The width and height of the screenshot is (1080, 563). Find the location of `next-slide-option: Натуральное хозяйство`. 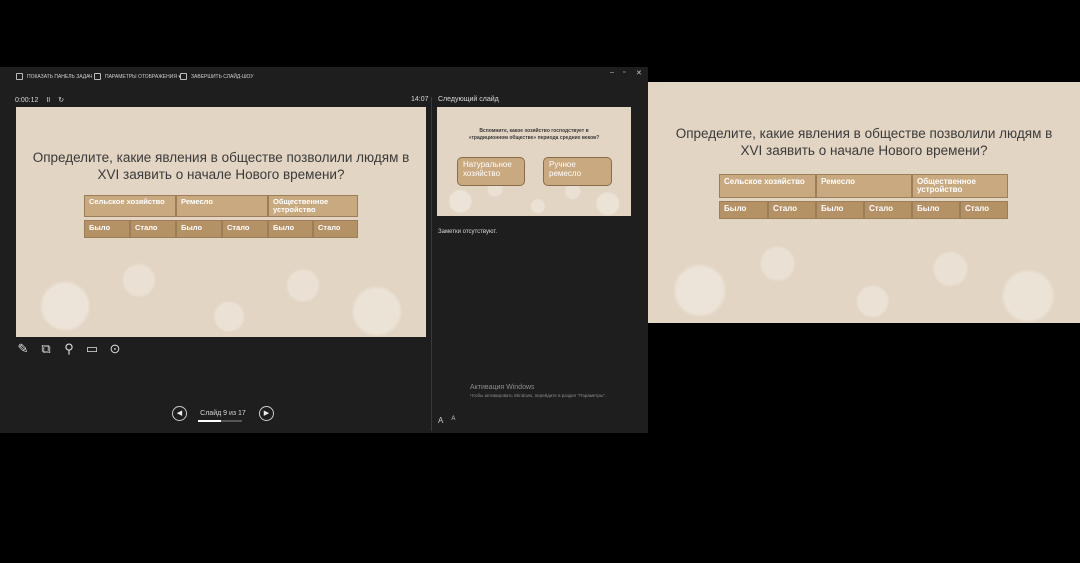

next-slide-option: Натуральное хозяйство is located at coordinates (491, 171).